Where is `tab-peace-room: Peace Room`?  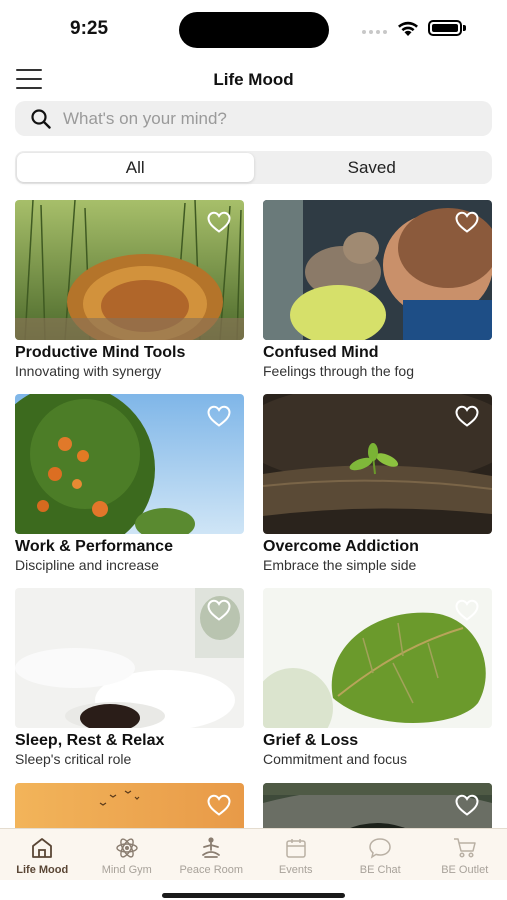
tab-peace-room: Peace Room is located at coordinates (211, 854).